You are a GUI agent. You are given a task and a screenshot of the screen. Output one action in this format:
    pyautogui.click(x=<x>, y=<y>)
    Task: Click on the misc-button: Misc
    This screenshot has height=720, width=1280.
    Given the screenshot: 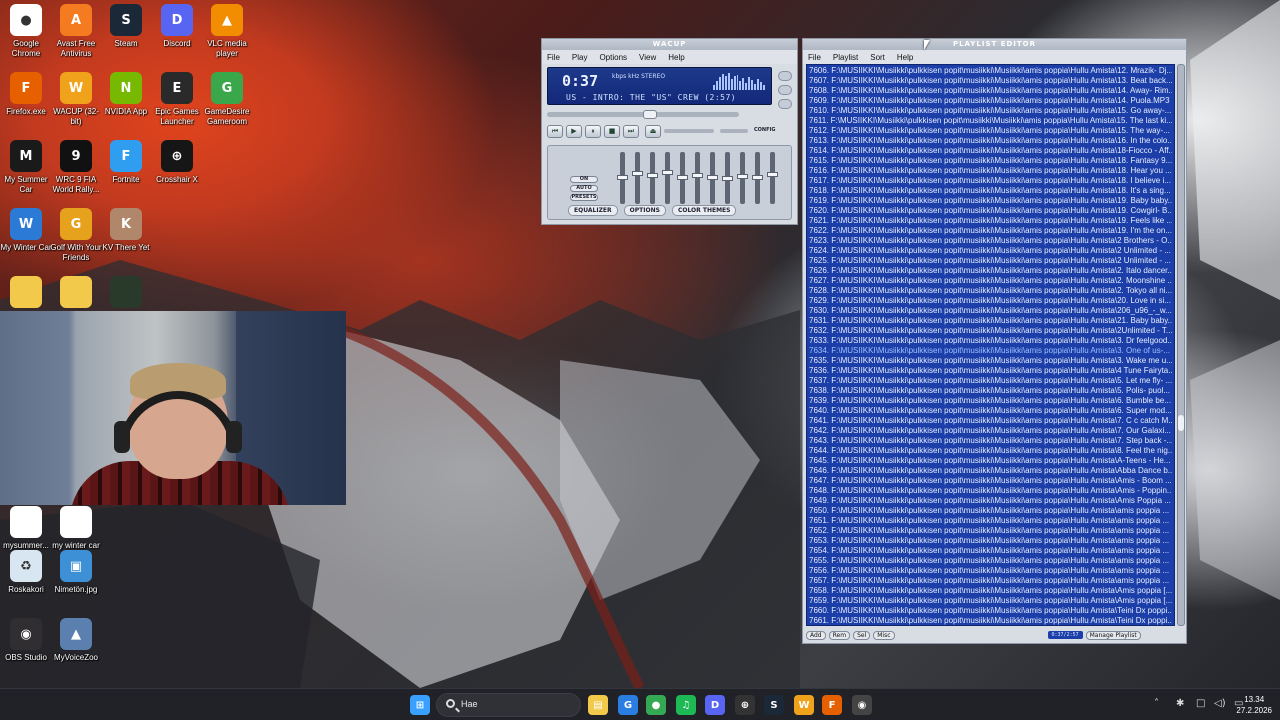 What is the action you would take?
    pyautogui.click(x=884, y=635)
    